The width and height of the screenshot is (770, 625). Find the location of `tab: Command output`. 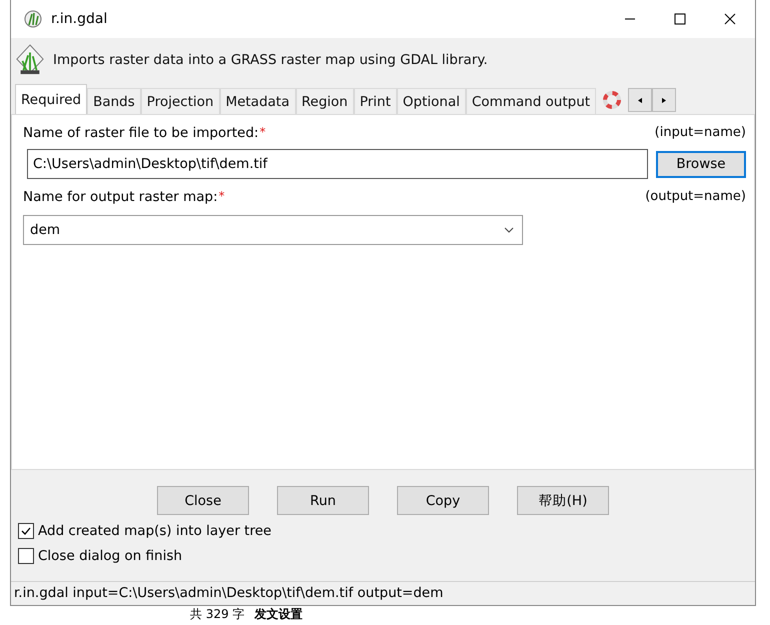

tab: Command output is located at coordinates (531, 101).